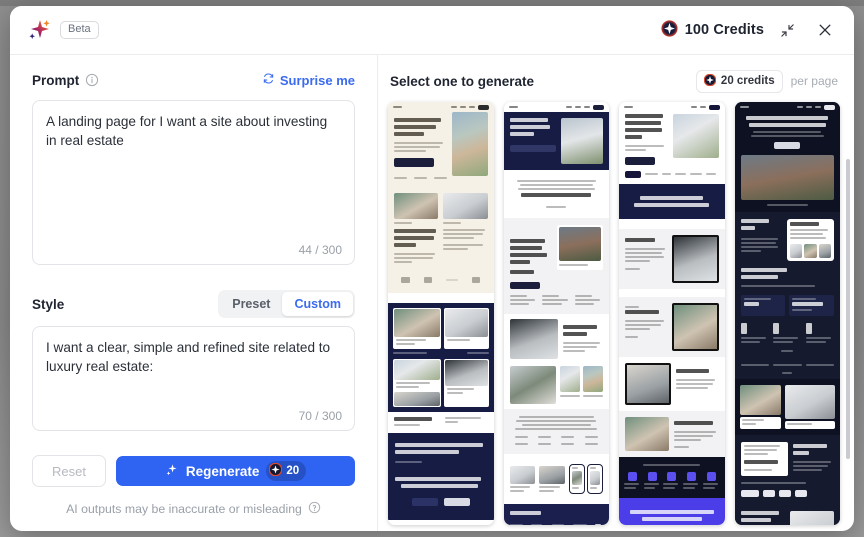  I want to click on style-header: Style Preset Custom, so click(193, 304).